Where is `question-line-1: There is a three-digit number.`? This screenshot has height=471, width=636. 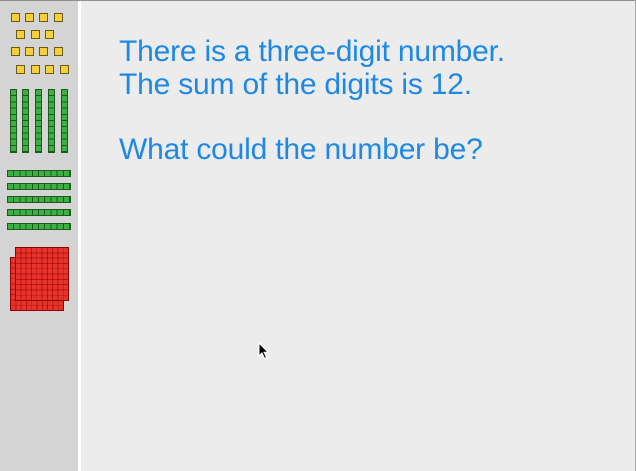 question-line-1: There is a three-digit number. is located at coordinates (312, 51).